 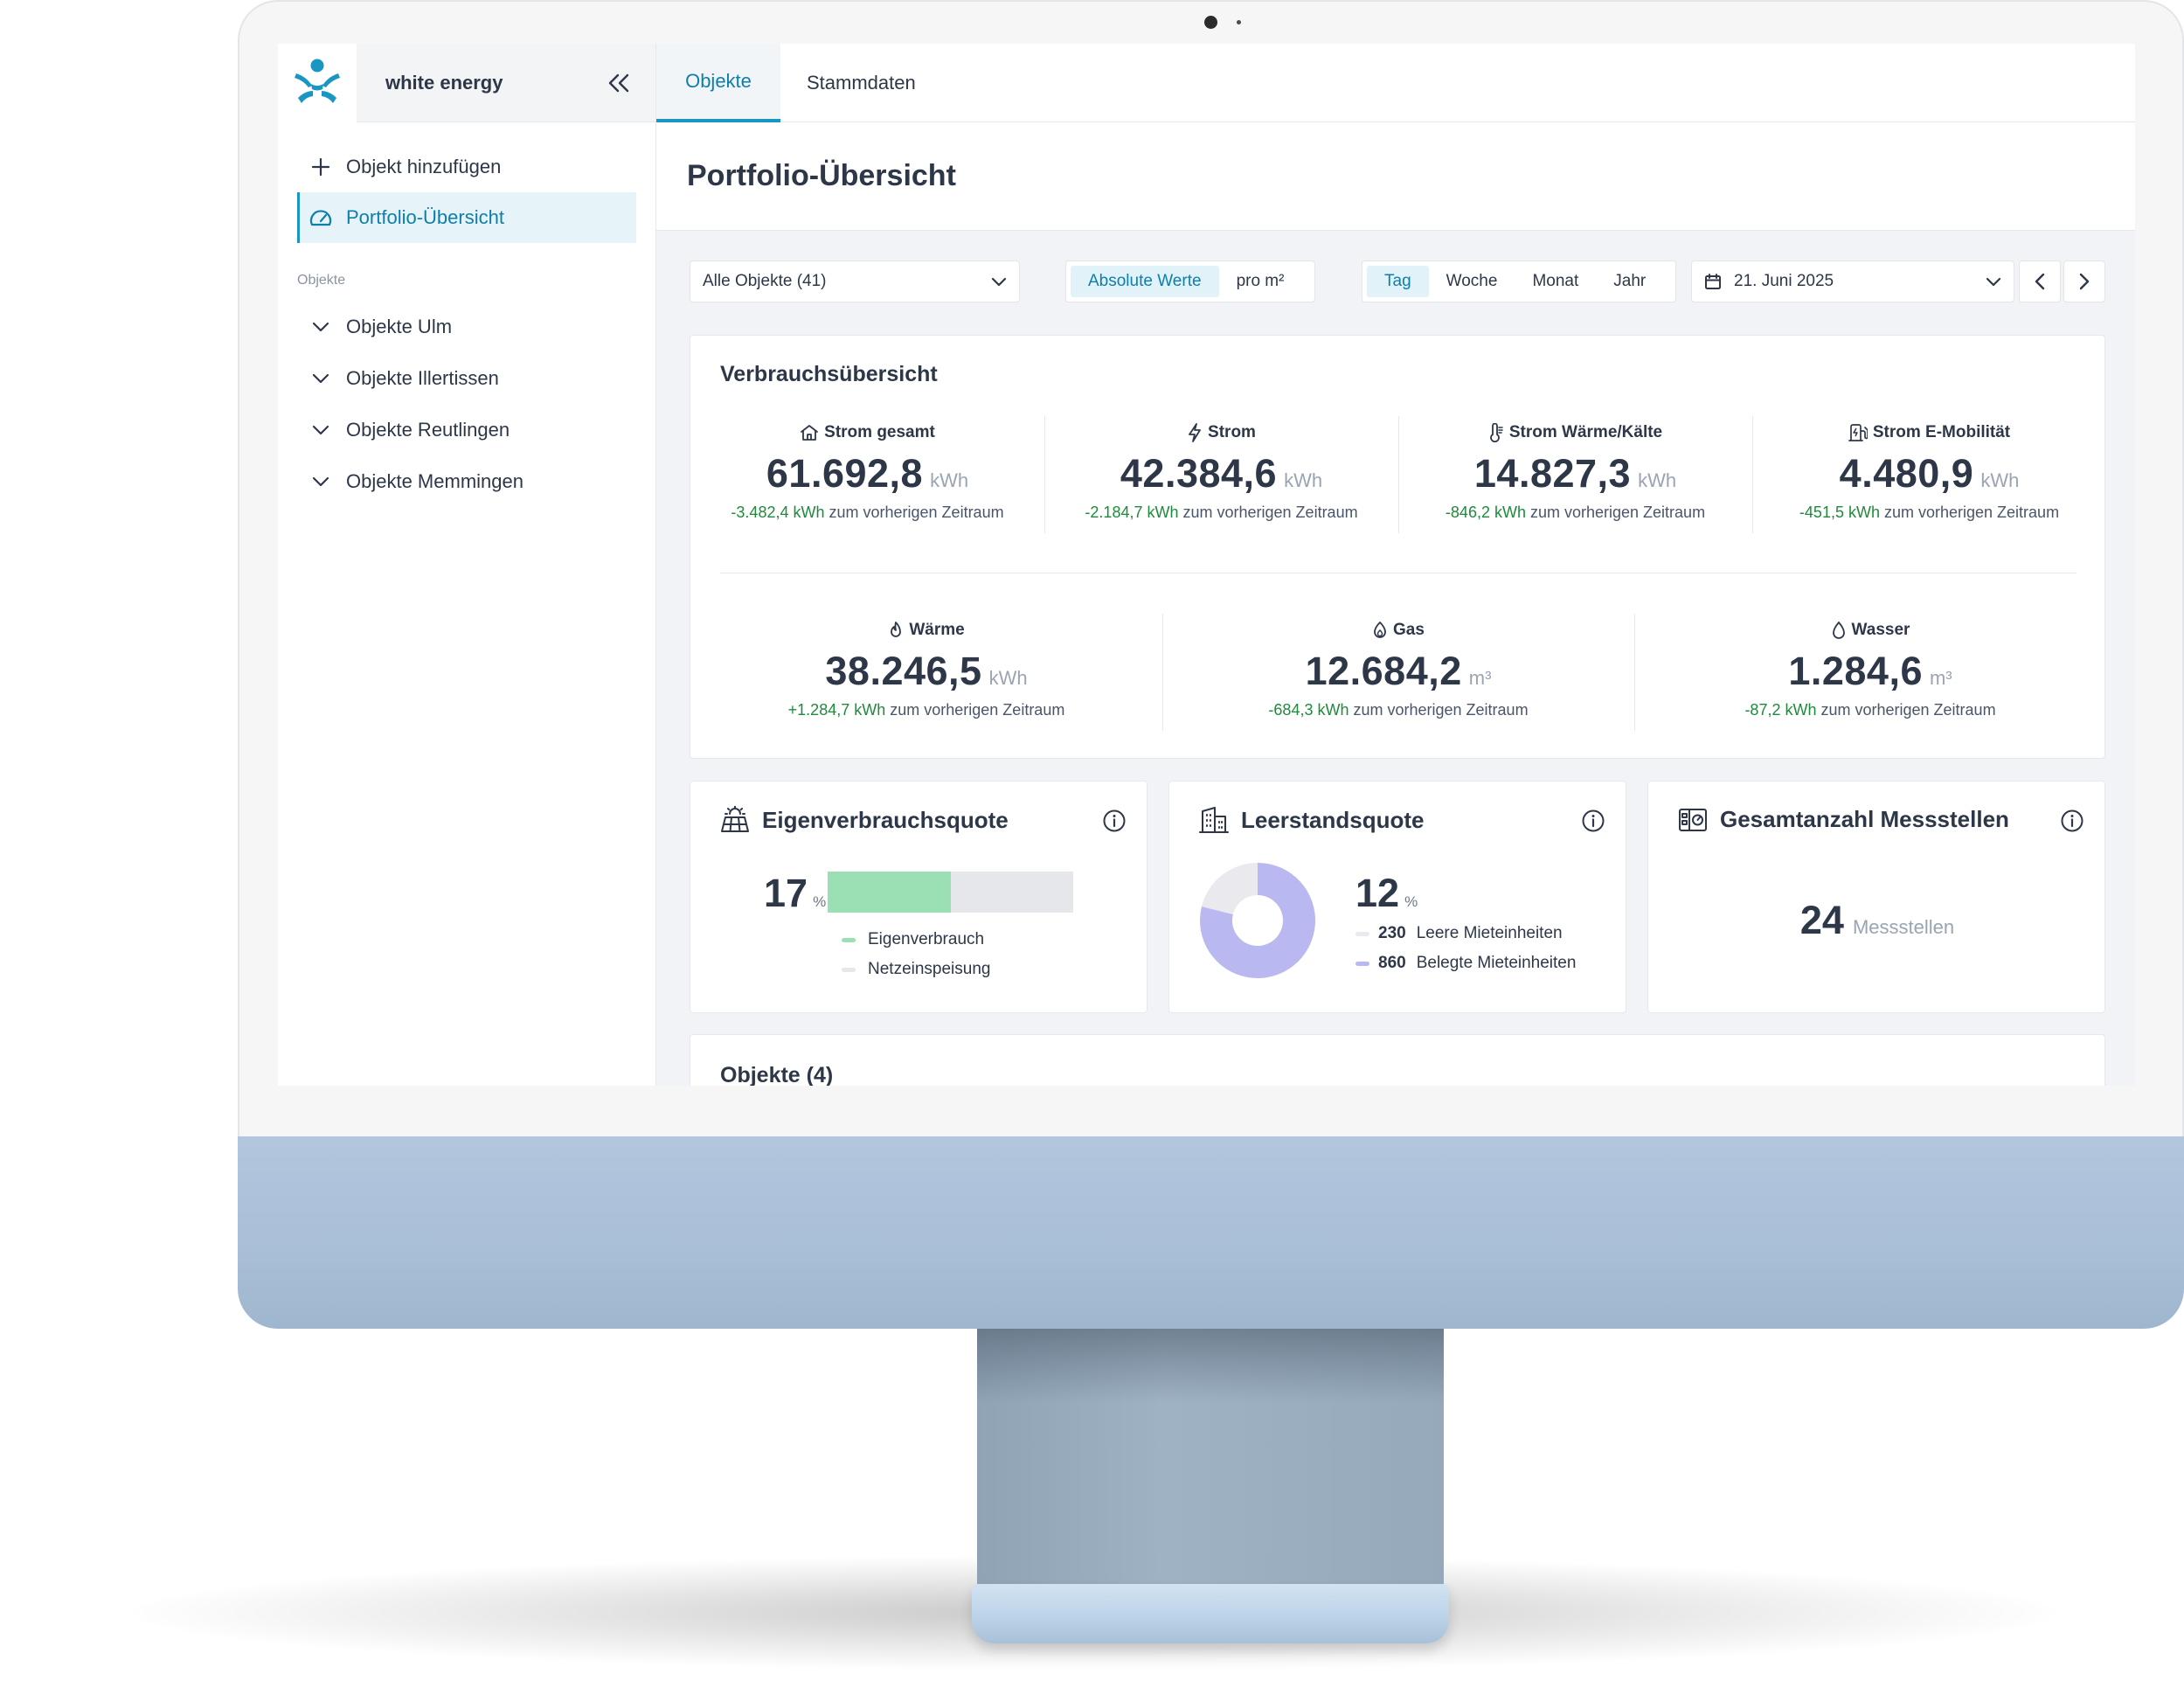 I want to click on metric-label: Wasser, so click(x=1880, y=630).